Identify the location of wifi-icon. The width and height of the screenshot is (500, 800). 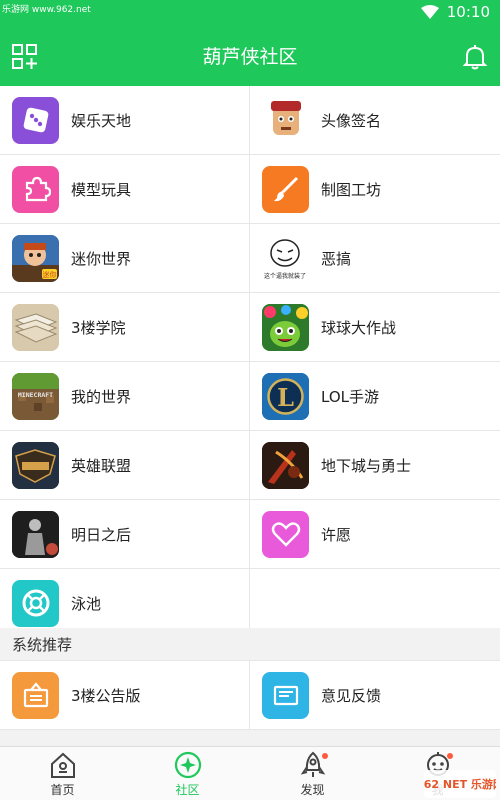
(429, 12).